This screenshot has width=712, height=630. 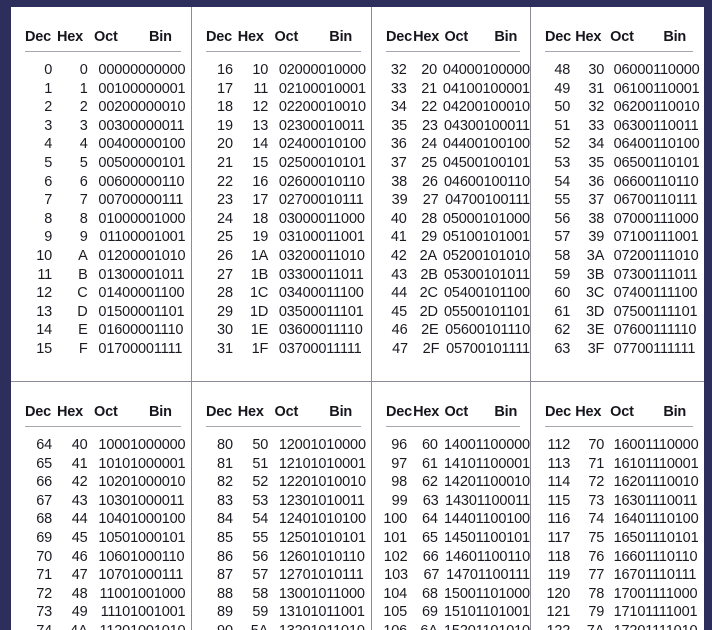 What do you see at coordinates (281, 237) in the screenshot?
I see `table-row: 25 19 031 00011001` at bounding box center [281, 237].